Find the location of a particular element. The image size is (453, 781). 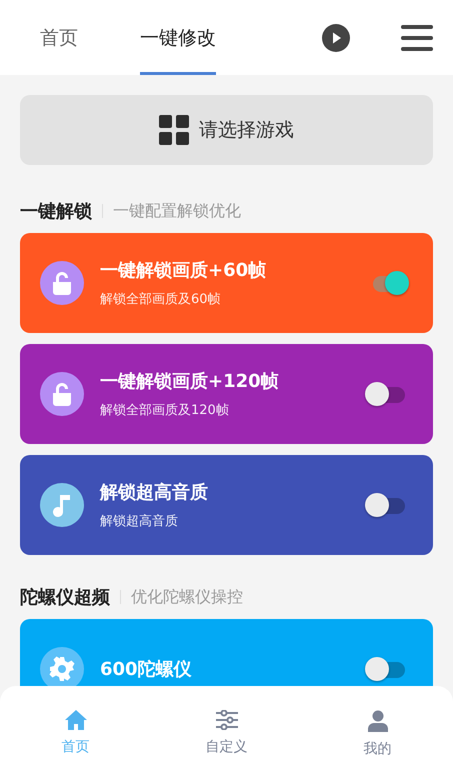

feature-description: 解锁超高音质 is located at coordinates (139, 521).